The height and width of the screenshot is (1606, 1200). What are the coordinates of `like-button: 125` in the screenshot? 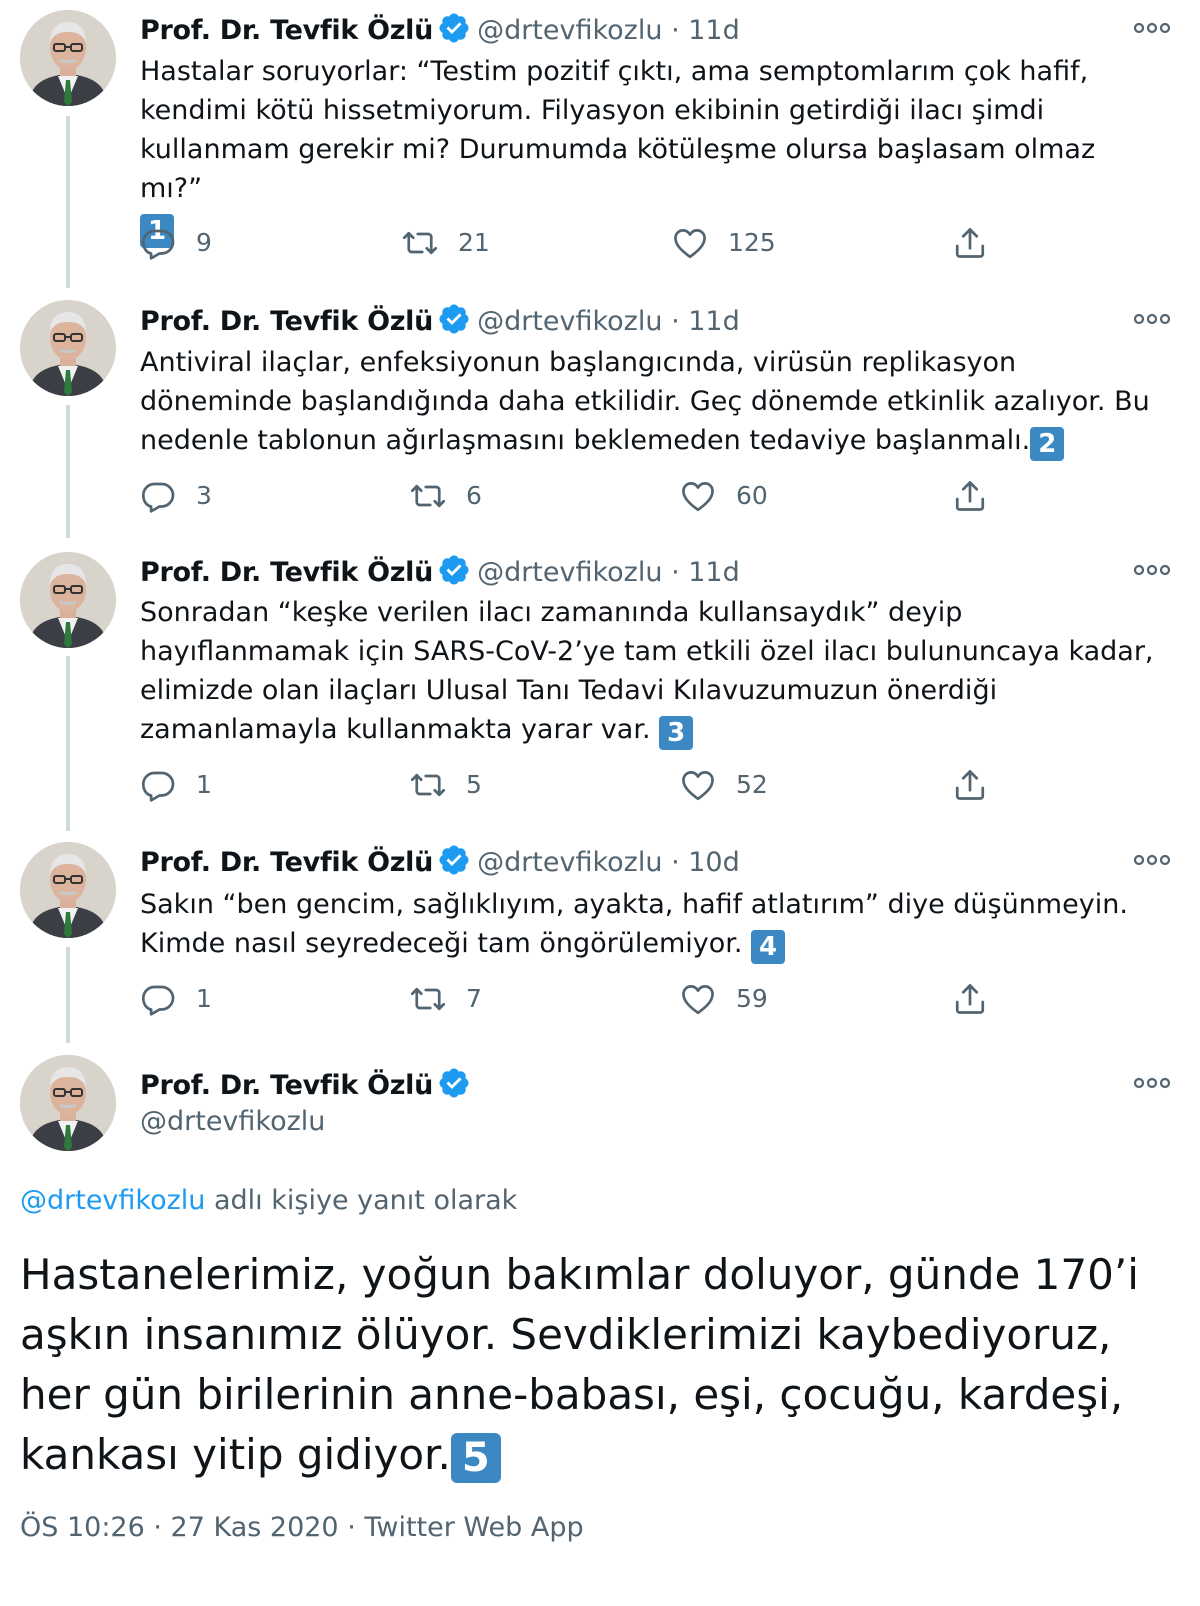 It's located at (724, 243).